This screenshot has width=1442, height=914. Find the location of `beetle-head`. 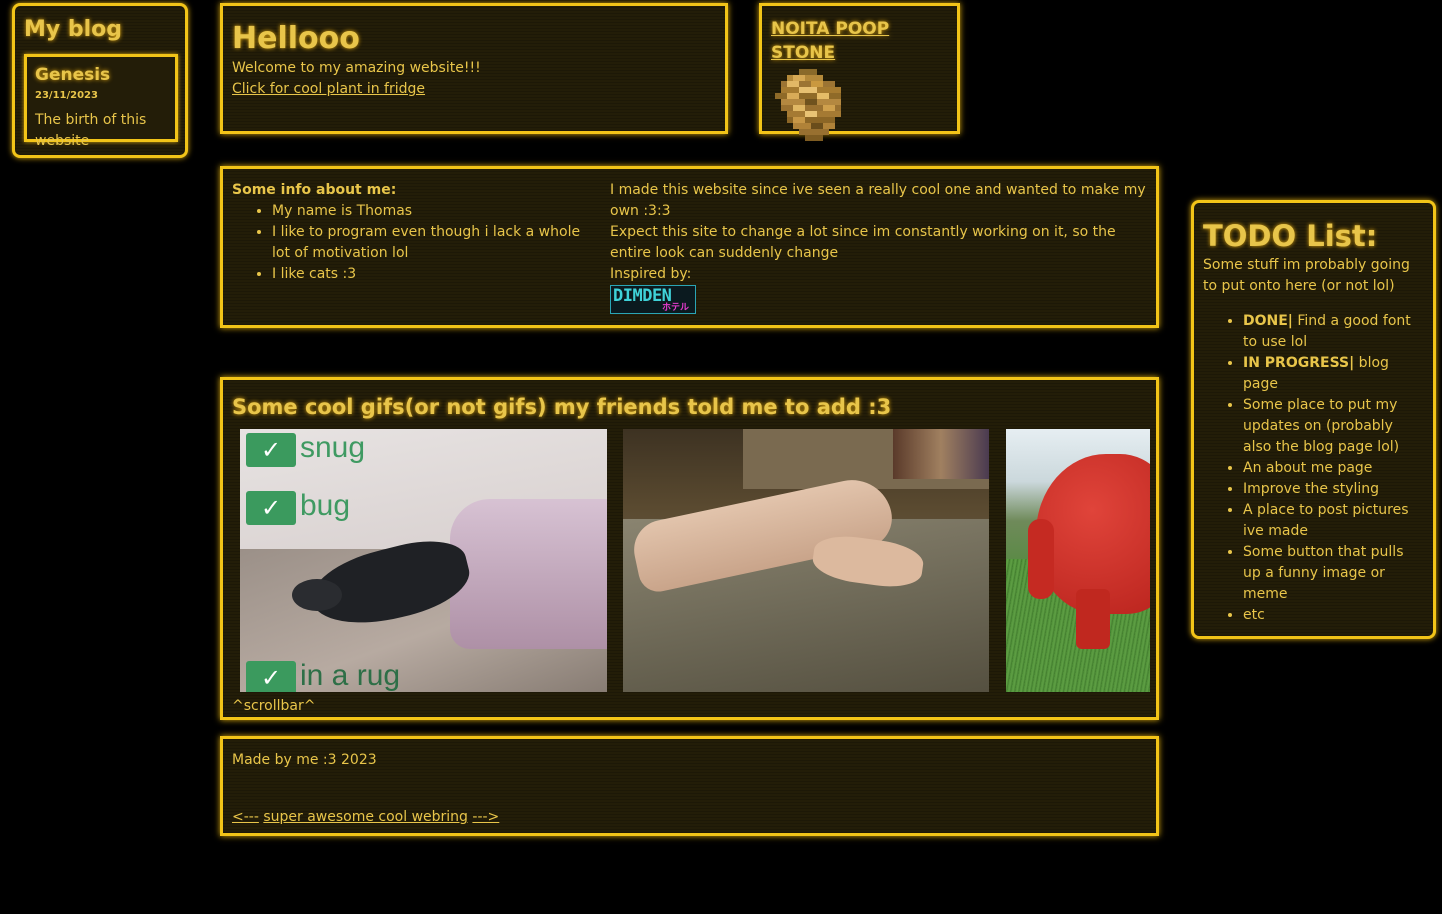

beetle-head is located at coordinates (317, 595).